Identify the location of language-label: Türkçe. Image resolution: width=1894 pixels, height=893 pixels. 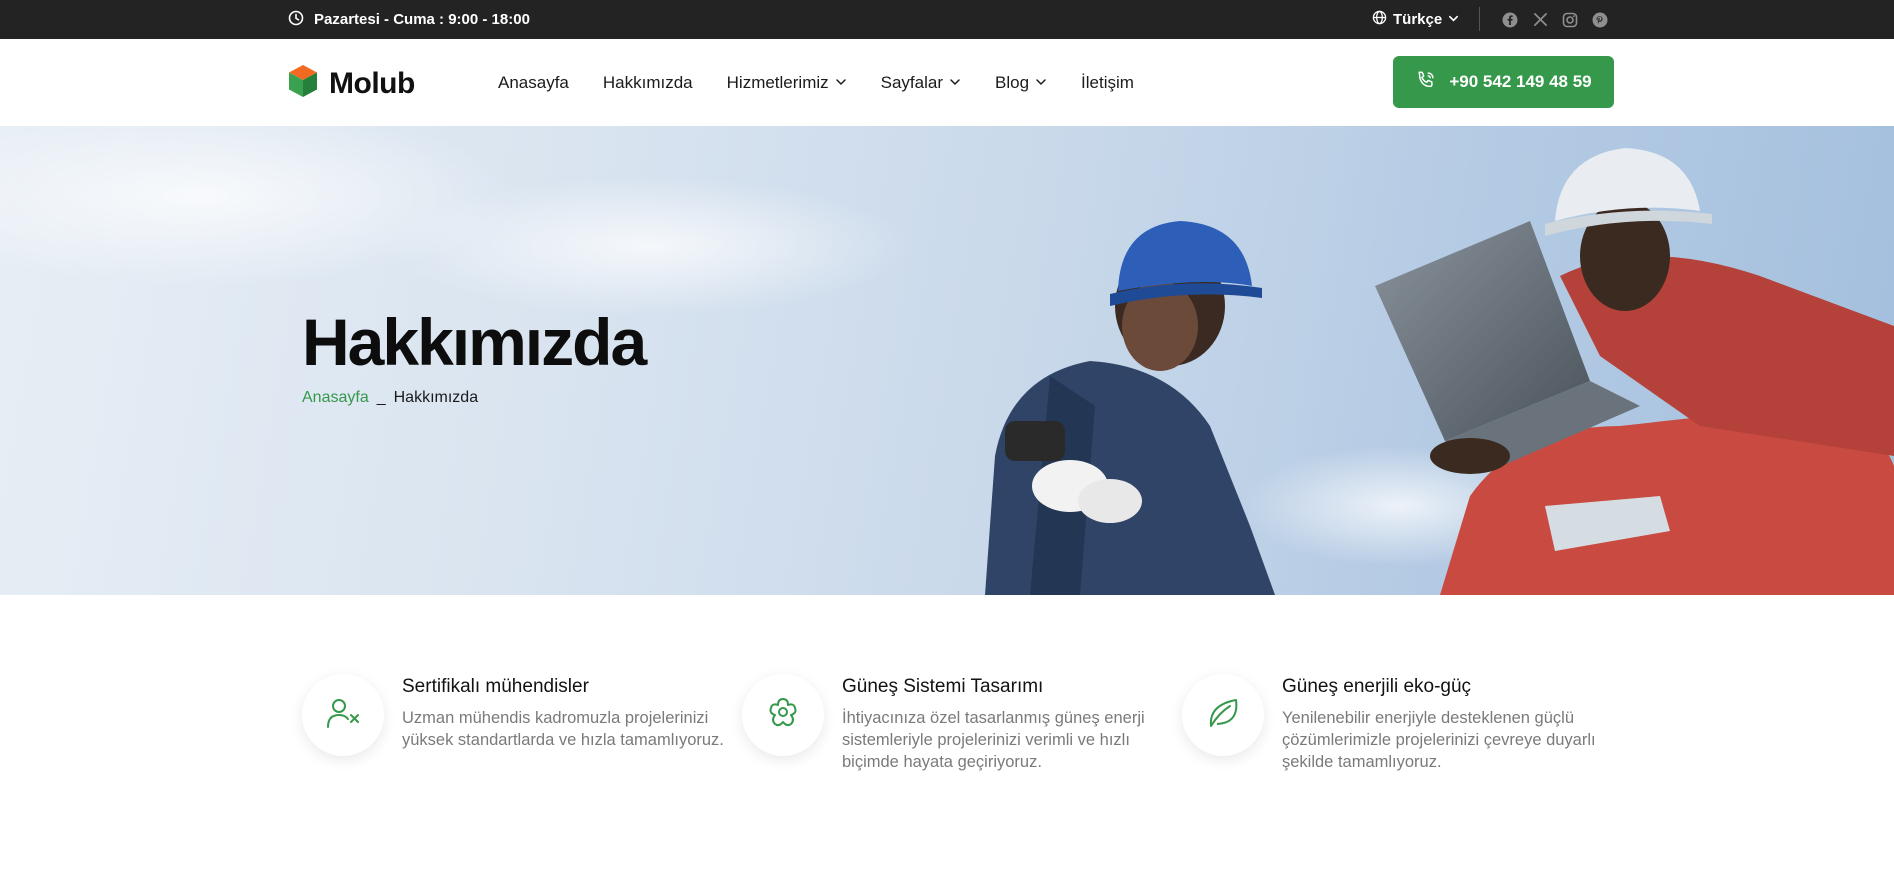
(1418, 19).